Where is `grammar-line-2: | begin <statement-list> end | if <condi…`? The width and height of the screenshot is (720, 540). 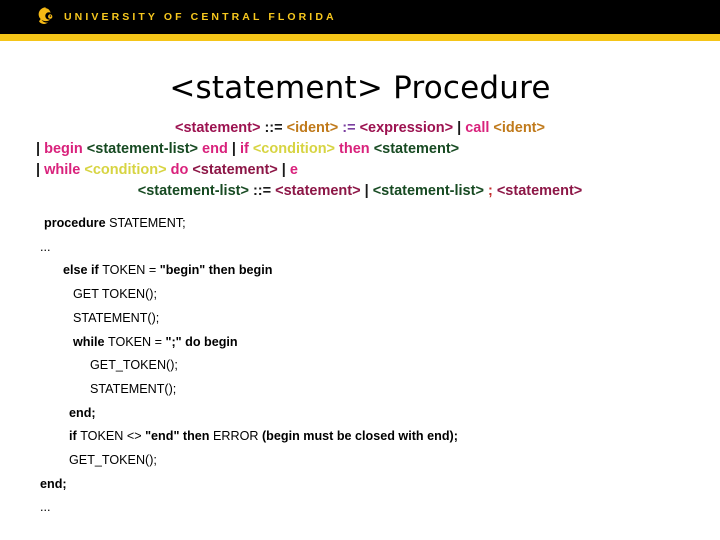
grammar-line-2: | begin <statement-list> end | if <condi… is located at coordinates (360, 149).